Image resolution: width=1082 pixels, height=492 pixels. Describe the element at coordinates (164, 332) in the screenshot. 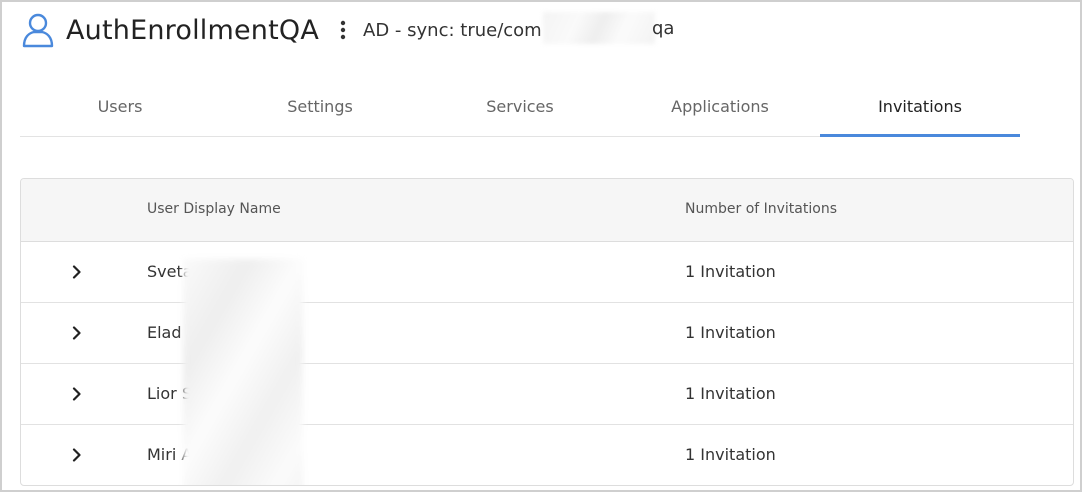

I see `user-display-name: Elad` at that location.